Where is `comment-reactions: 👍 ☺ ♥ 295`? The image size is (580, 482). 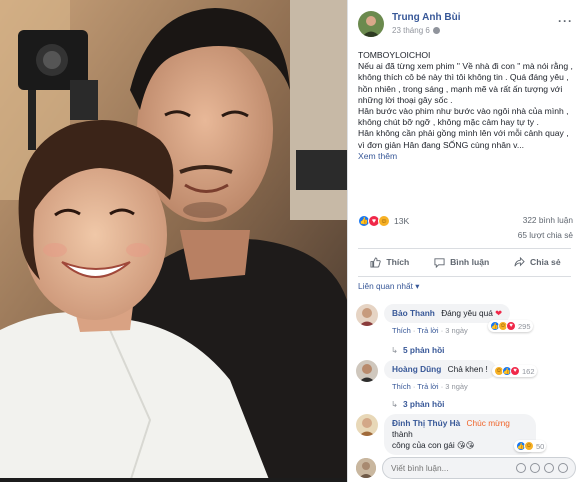 comment-reactions: 👍 ☺ ♥ 295 is located at coordinates (510, 326).